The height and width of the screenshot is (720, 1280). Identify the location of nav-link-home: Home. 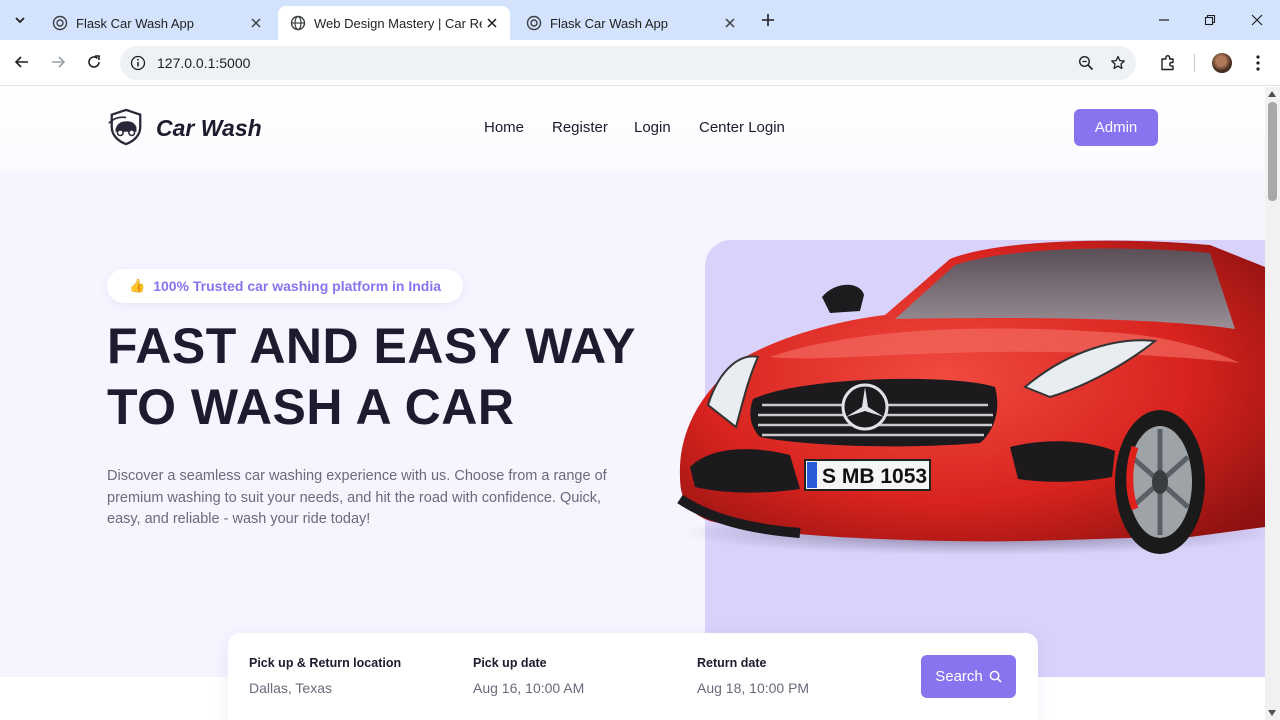
(504, 127).